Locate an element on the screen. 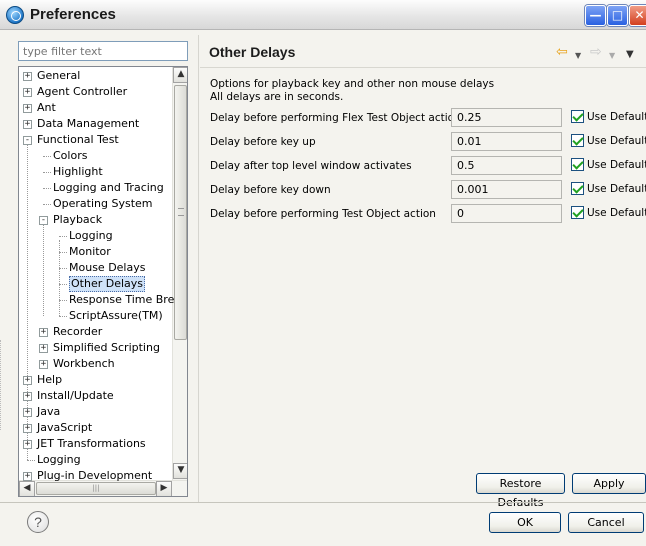 The image size is (646, 546). edge-guide is located at coordinates (4, 385).